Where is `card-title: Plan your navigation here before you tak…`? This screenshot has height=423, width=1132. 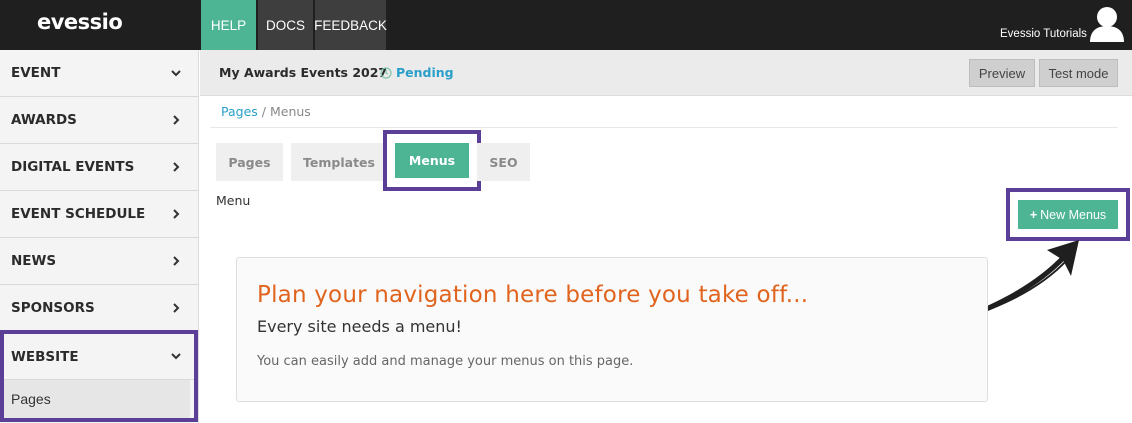
card-title: Plan your navigation here before you tak… is located at coordinates (533, 295).